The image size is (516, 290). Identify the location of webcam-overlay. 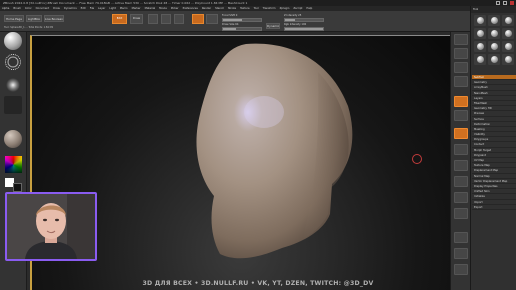
(51, 226).